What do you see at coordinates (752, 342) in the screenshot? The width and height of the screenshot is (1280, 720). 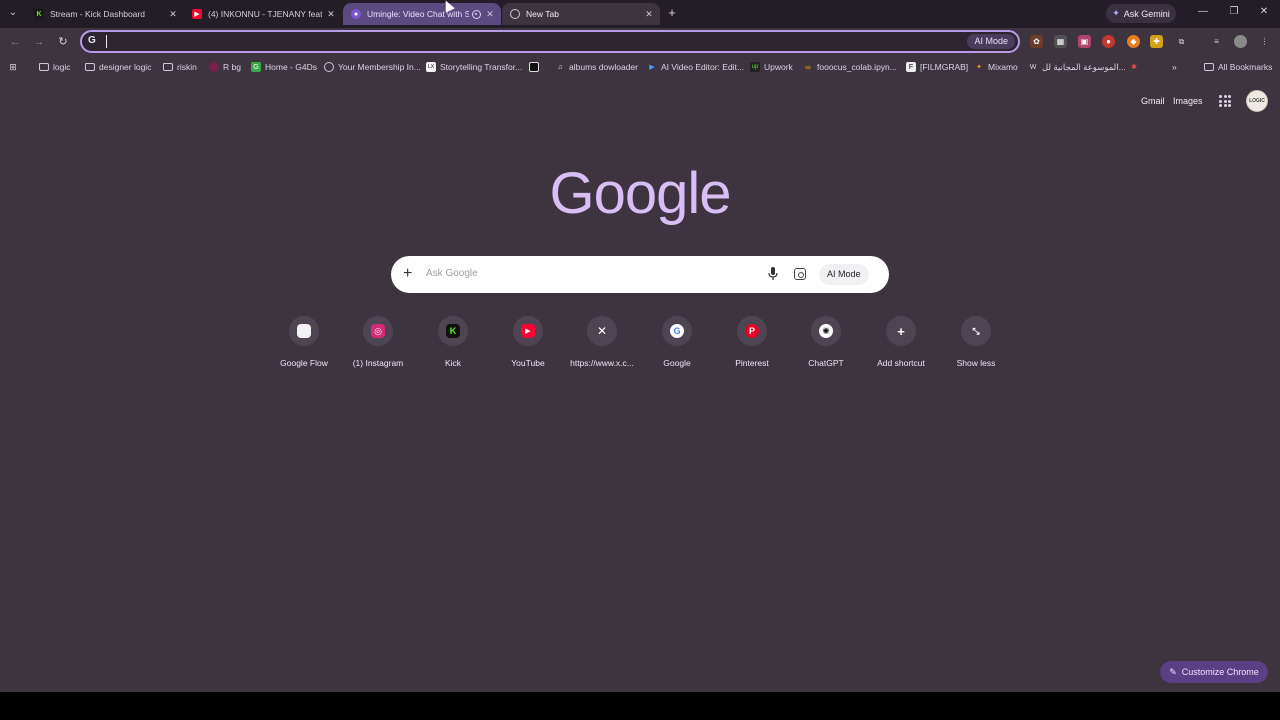 I see `shortcut-pinterest: P Pinterest` at bounding box center [752, 342].